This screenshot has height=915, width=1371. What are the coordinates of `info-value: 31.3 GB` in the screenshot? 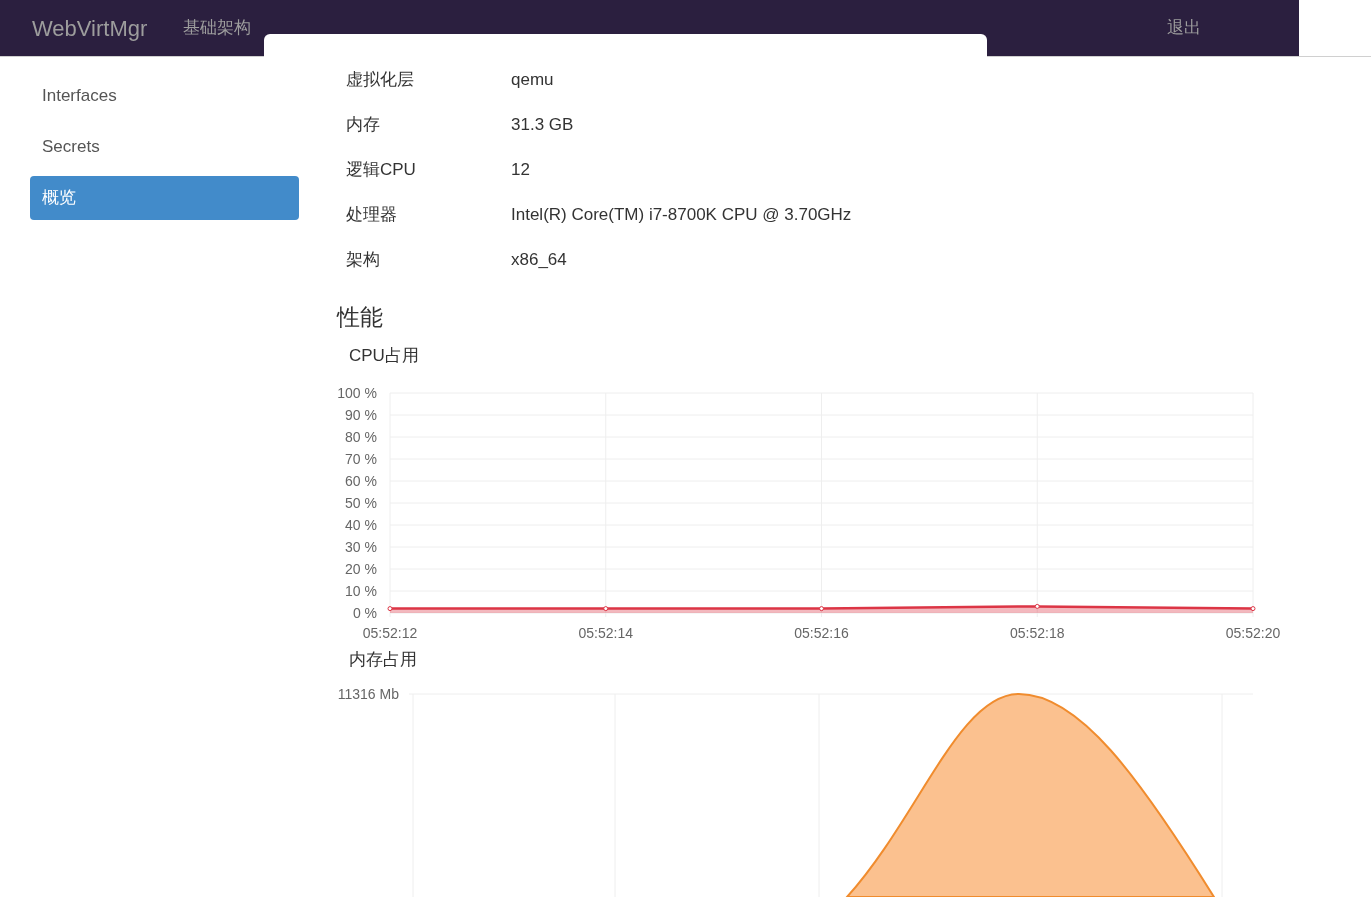 It's located at (542, 124).